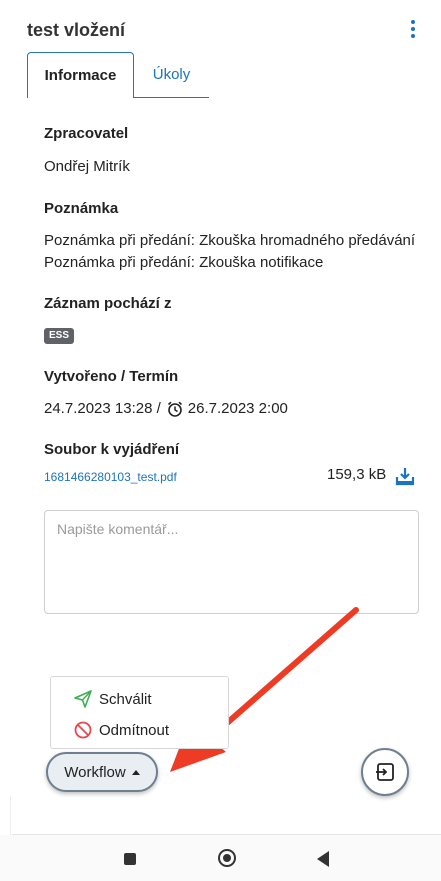 The image size is (441, 881). What do you see at coordinates (171, 75) in the screenshot?
I see `tab-ukoly: Úkoly` at bounding box center [171, 75].